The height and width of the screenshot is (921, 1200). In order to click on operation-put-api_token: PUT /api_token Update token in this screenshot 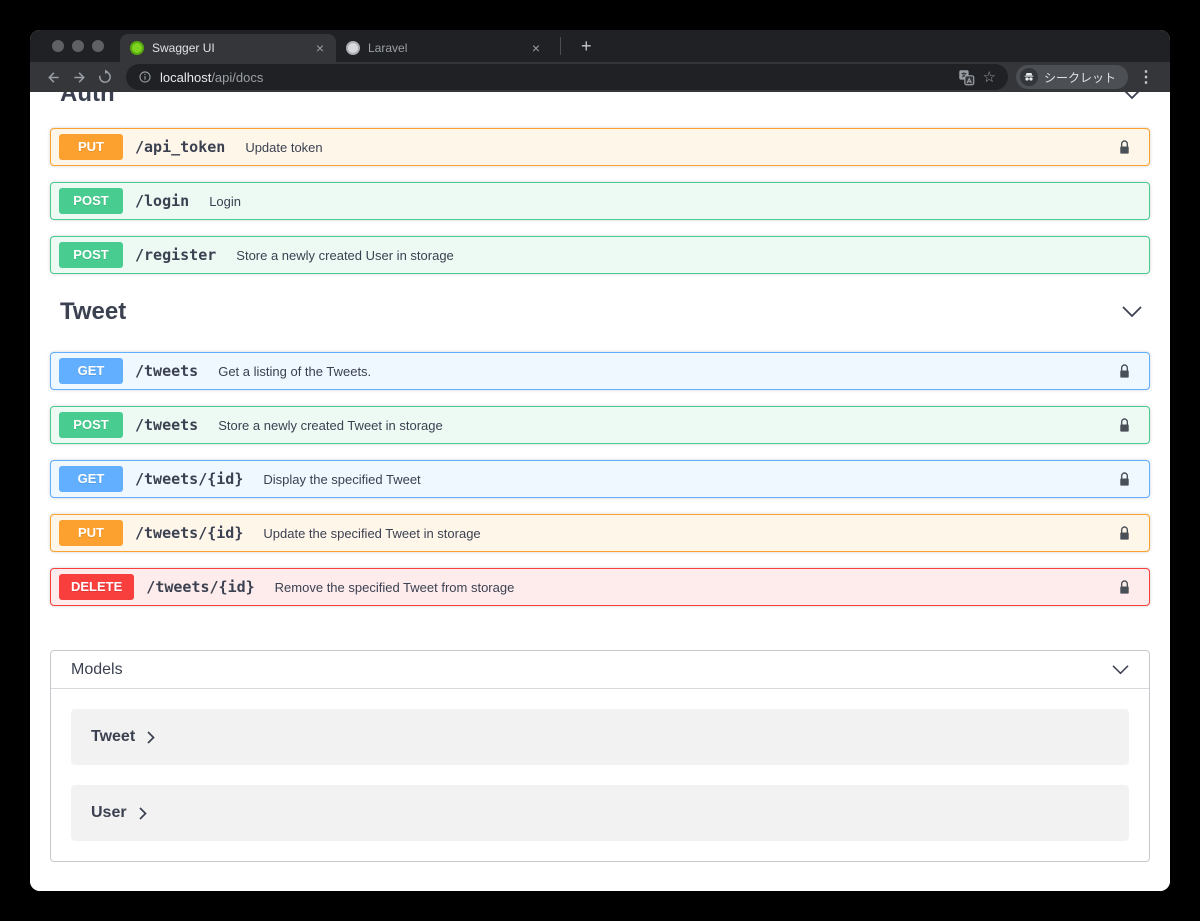, I will do `click(600, 147)`.